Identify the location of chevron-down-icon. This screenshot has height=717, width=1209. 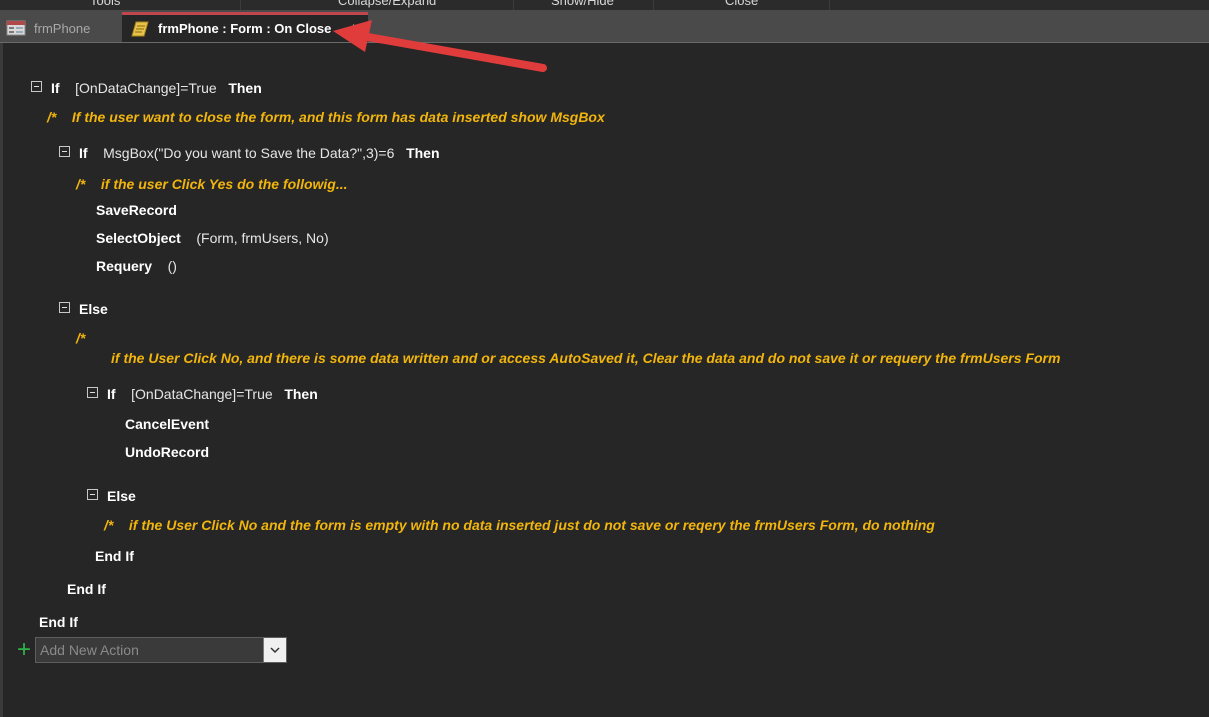
(275, 650).